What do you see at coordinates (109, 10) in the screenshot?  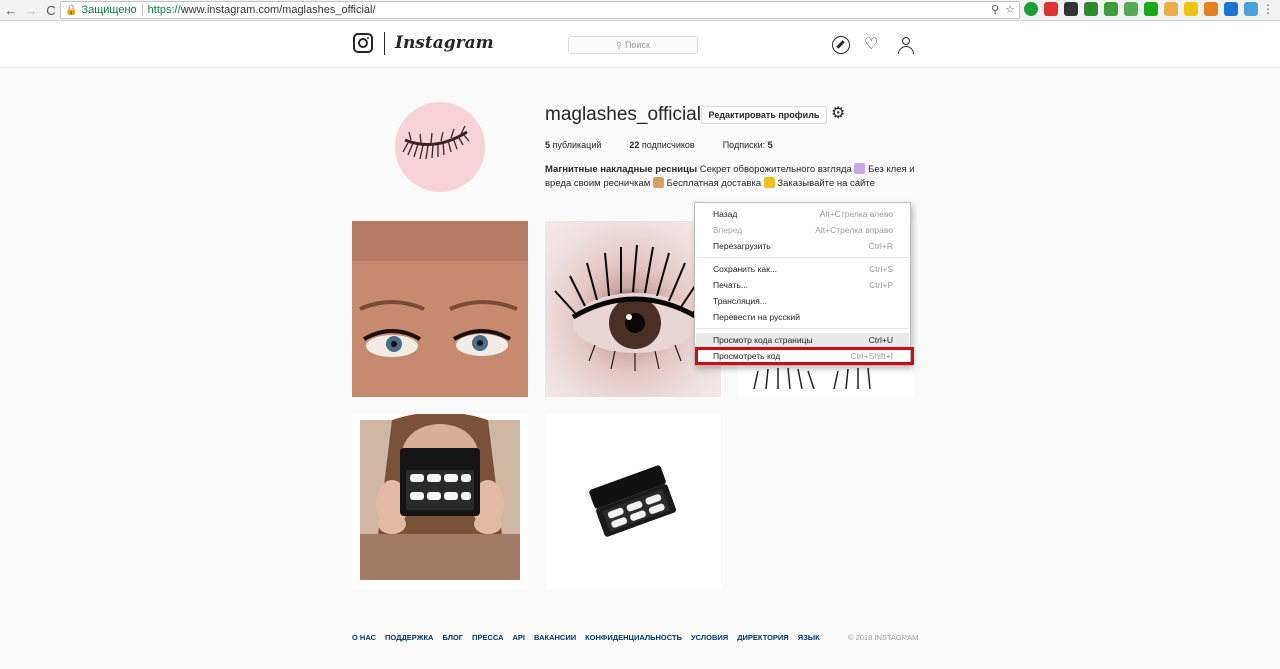 I see `secure-label: Защищено` at bounding box center [109, 10].